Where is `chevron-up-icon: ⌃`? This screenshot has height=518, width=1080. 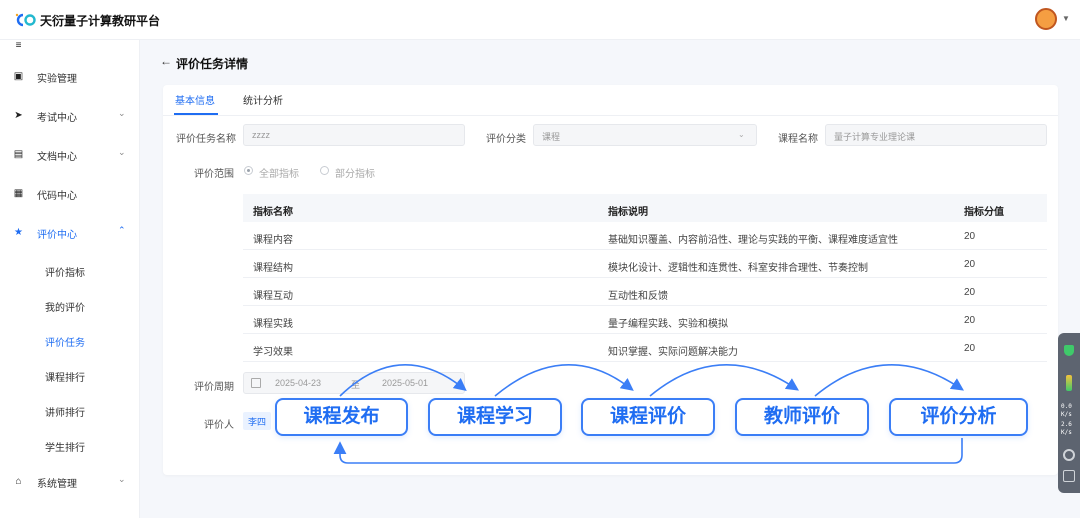 chevron-up-icon: ⌃ is located at coordinates (122, 230).